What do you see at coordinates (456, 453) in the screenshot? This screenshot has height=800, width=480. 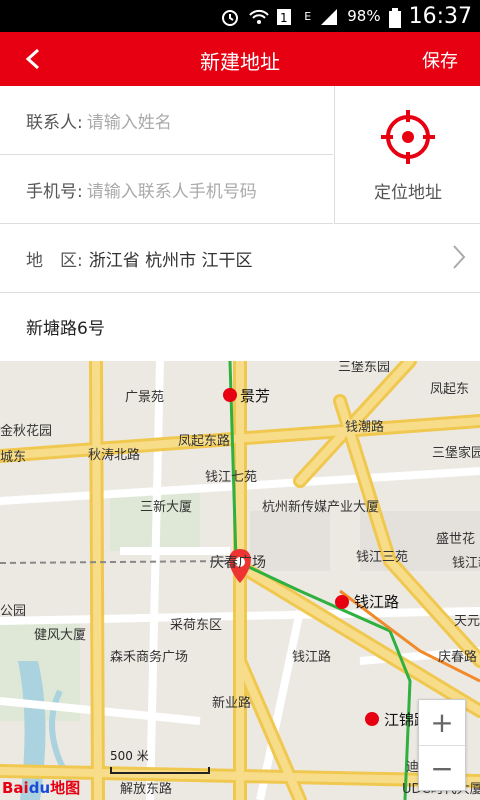 I see `map-label: 三堡家园` at bounding box center [456, 453].